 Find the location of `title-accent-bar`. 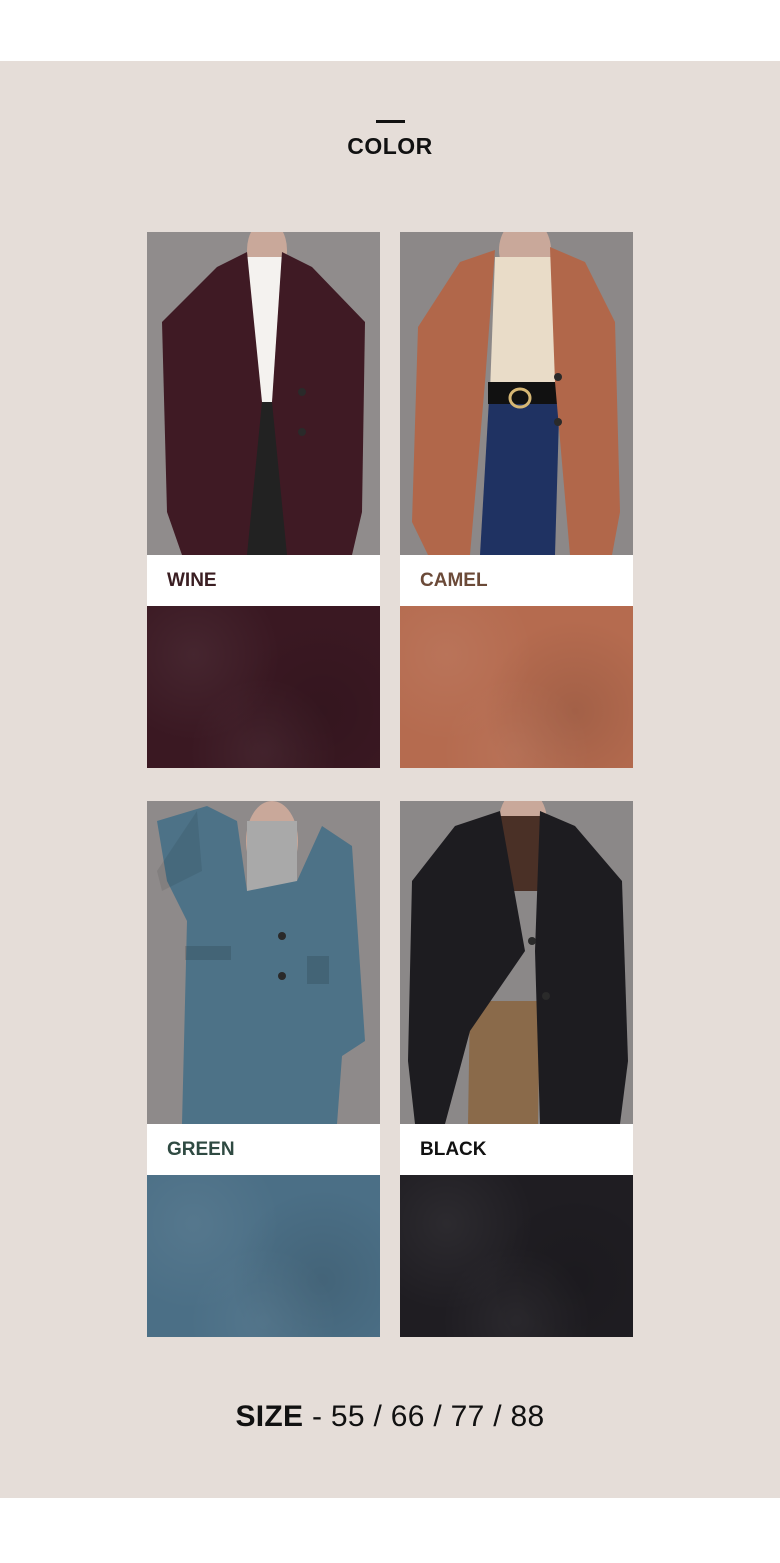

title-accent-bar is located at coordinates (390, 121).